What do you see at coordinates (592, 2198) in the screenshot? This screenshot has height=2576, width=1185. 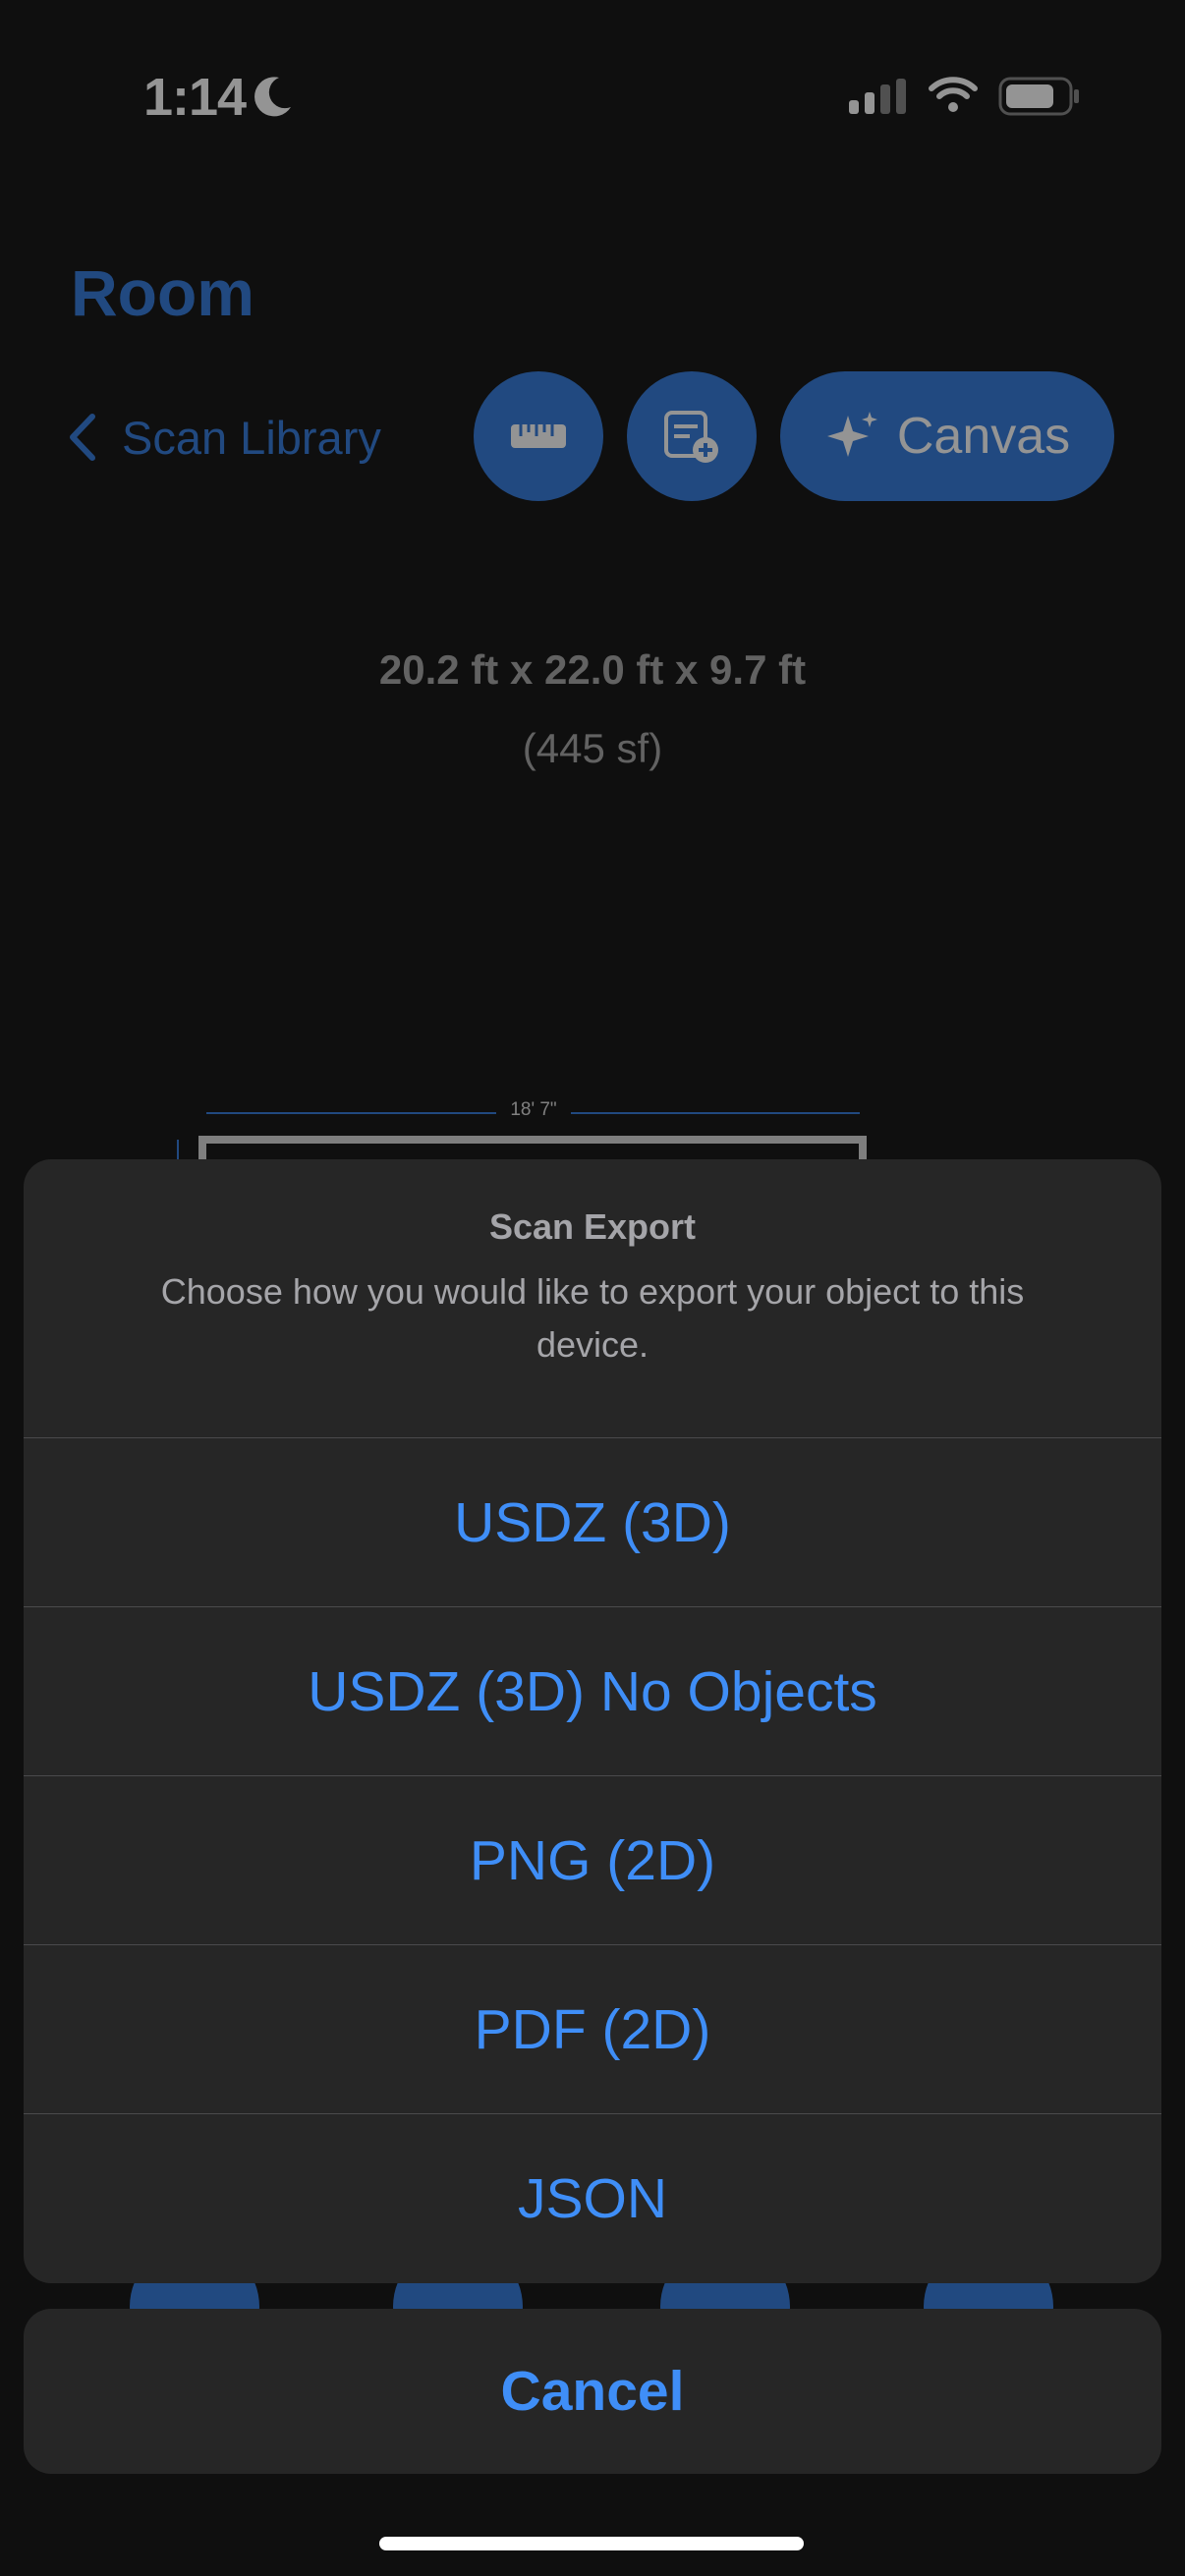 I see `export-json-button: JSON` at bounding box center [592, 2198].